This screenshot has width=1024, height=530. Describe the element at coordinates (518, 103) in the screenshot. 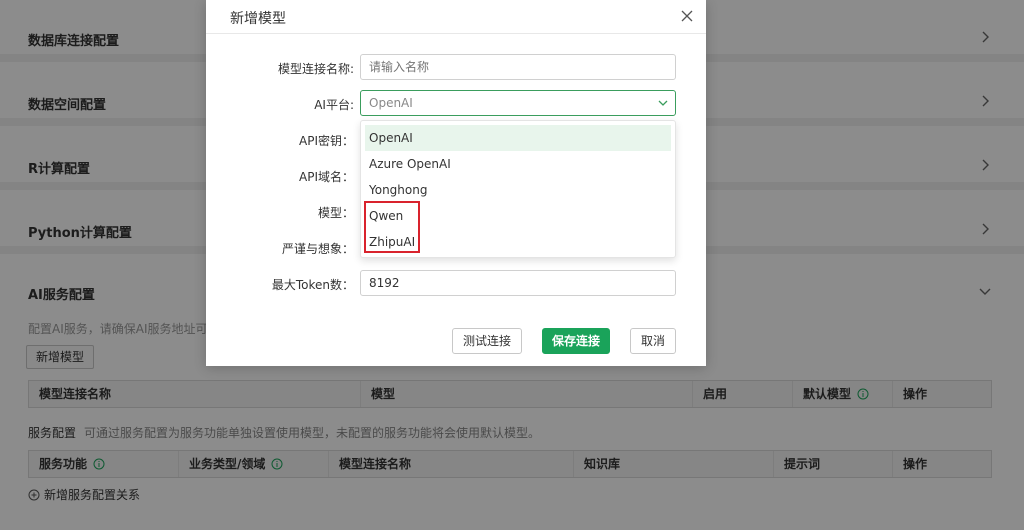

I see `ai-platform-select: OpenAI` at that location.